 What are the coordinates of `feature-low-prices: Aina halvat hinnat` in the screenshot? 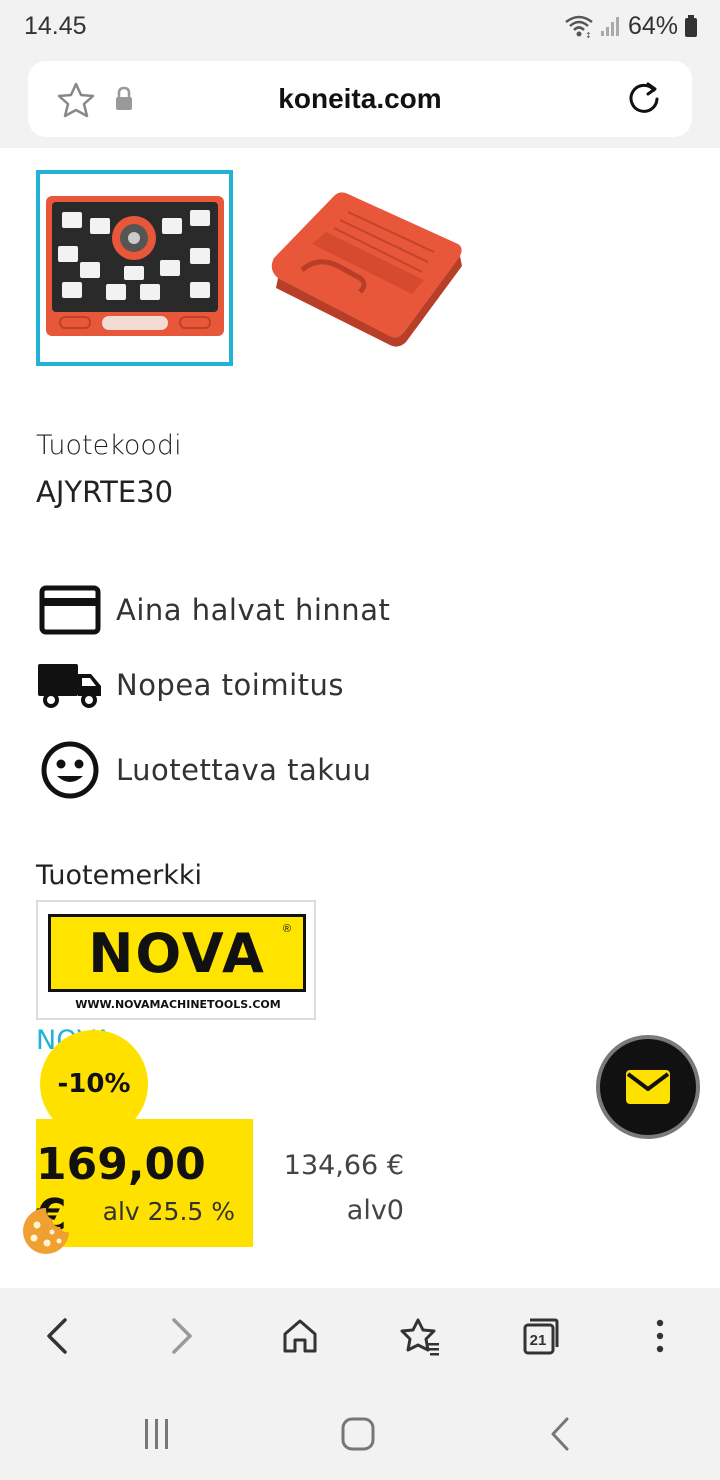 It's located at (213, 610).